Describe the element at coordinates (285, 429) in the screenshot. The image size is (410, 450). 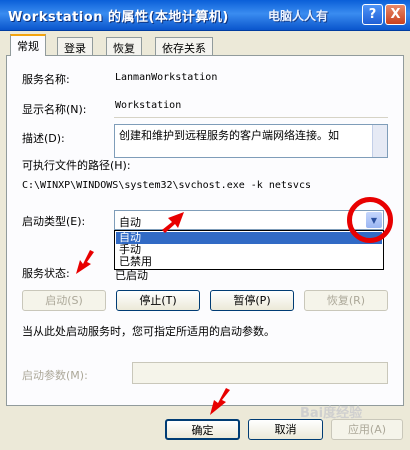
I see `cancel-button: 取消` at that location.